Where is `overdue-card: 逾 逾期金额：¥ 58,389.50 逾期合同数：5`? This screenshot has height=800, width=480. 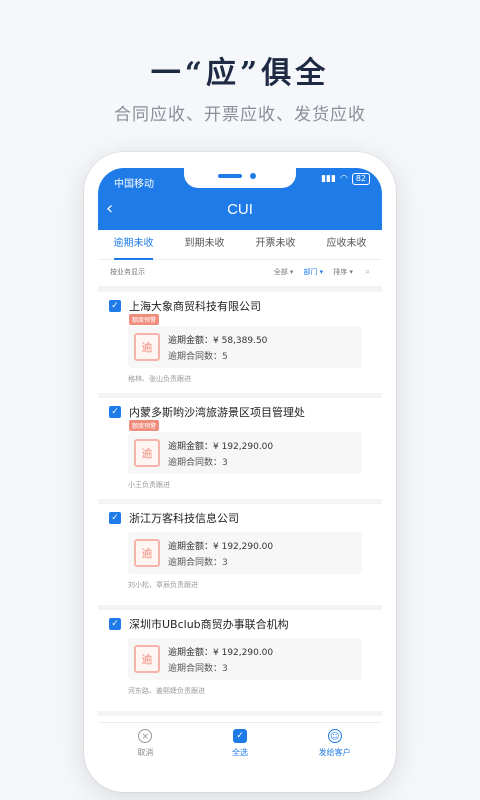 overdue-card: 逾 逾期金额：¥ 58,389.50 逾期合同数：5 is located at coordinates (245, 347).